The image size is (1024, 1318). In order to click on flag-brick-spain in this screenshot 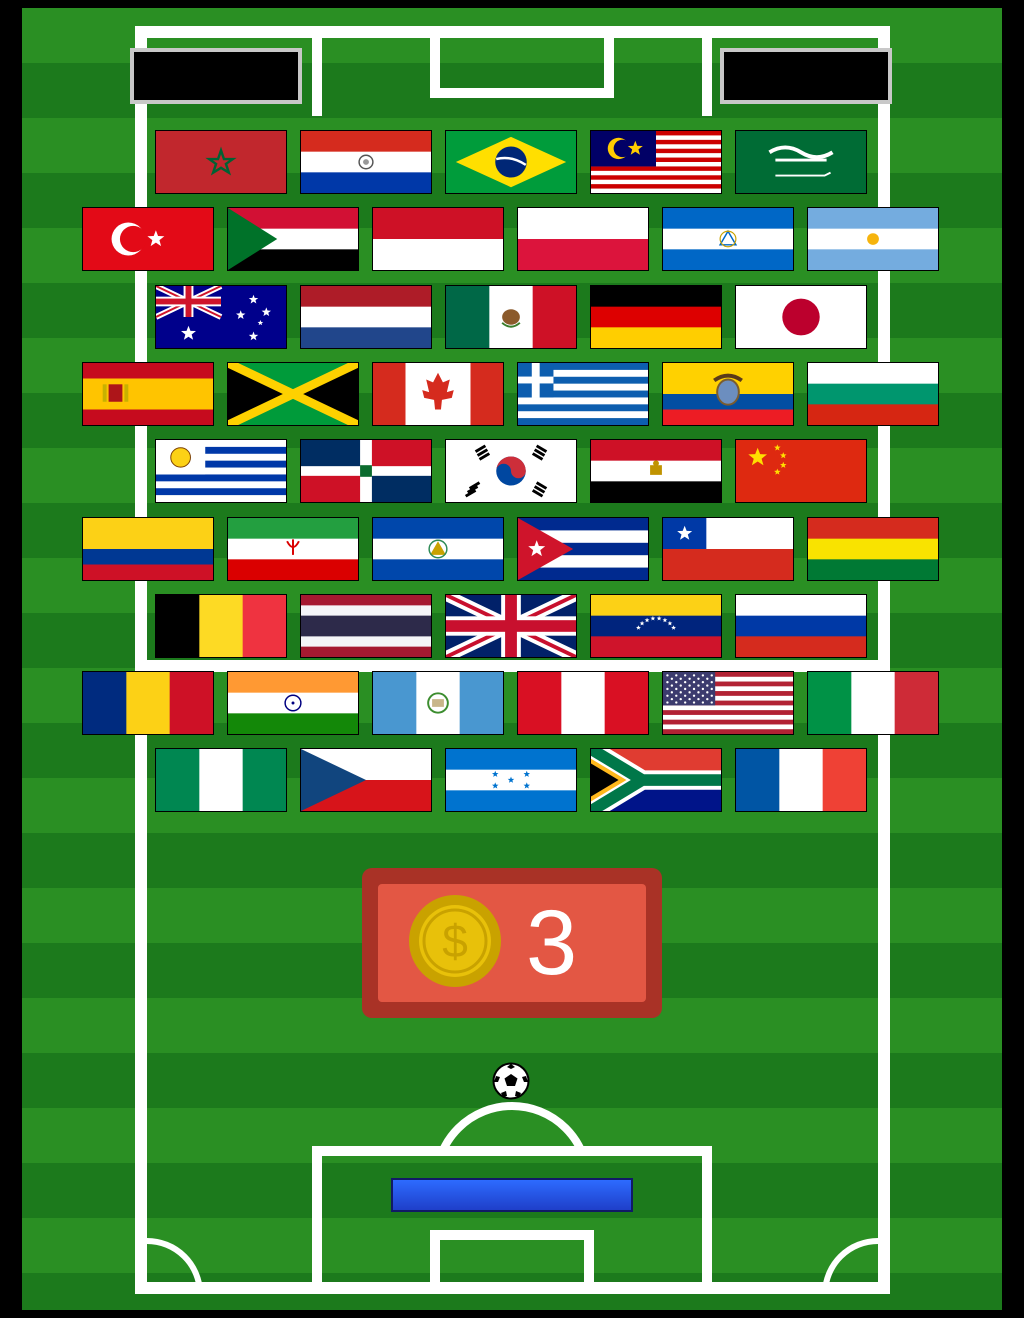, I will do `click(148, 394)`.